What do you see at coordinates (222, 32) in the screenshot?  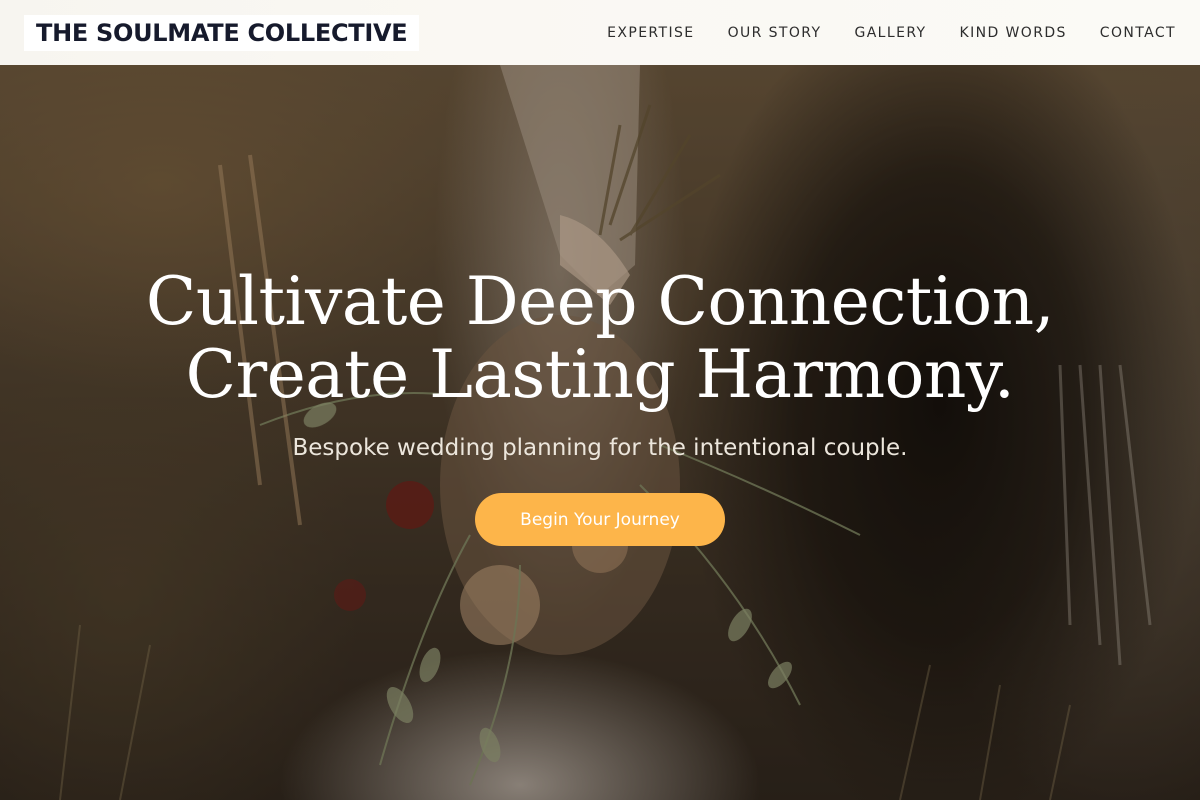 I see `brand-logo: THE SOULMATE COLLECTIVE` at bounding box center [222, 32].